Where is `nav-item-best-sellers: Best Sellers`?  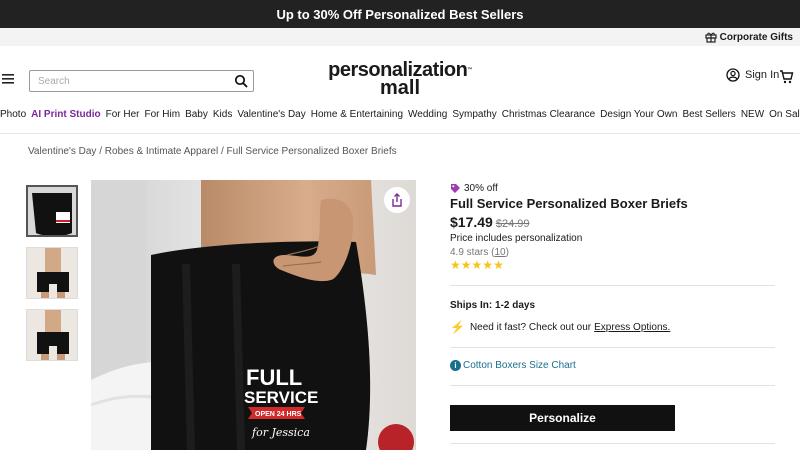
nav-item-best-sellers: Best Sellers is located at coordinates (708, 117).